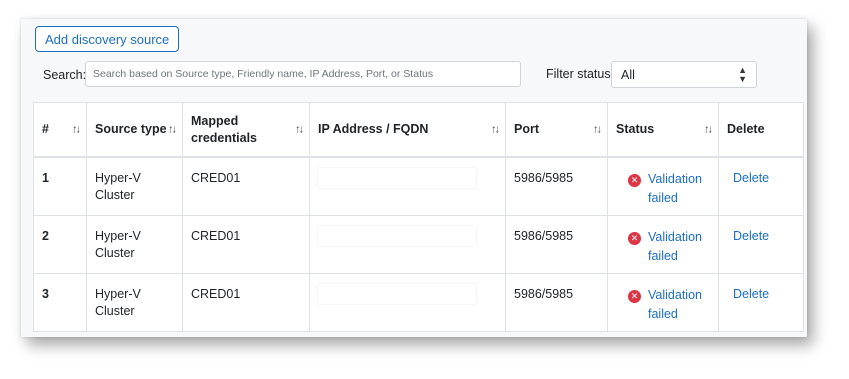 Image resolution: width=849 pixels, height=379 pixels. I want to click on column-header-source-type: Source type ↑↓, so click(134, 130).